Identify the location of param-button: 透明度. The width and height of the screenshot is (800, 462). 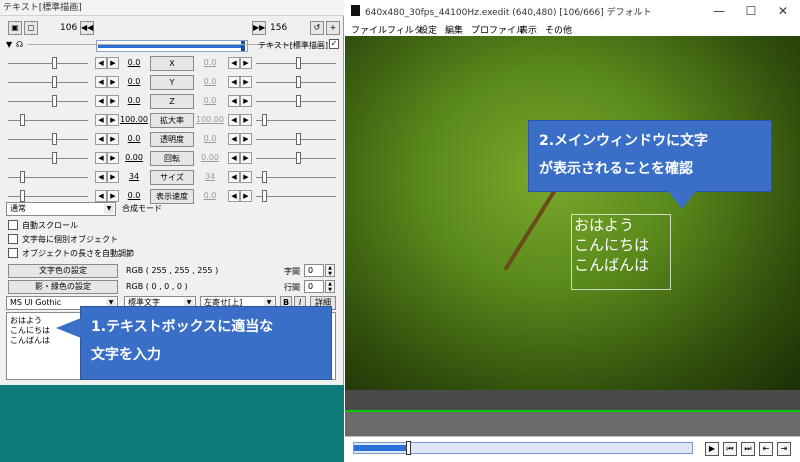
(172, 139).